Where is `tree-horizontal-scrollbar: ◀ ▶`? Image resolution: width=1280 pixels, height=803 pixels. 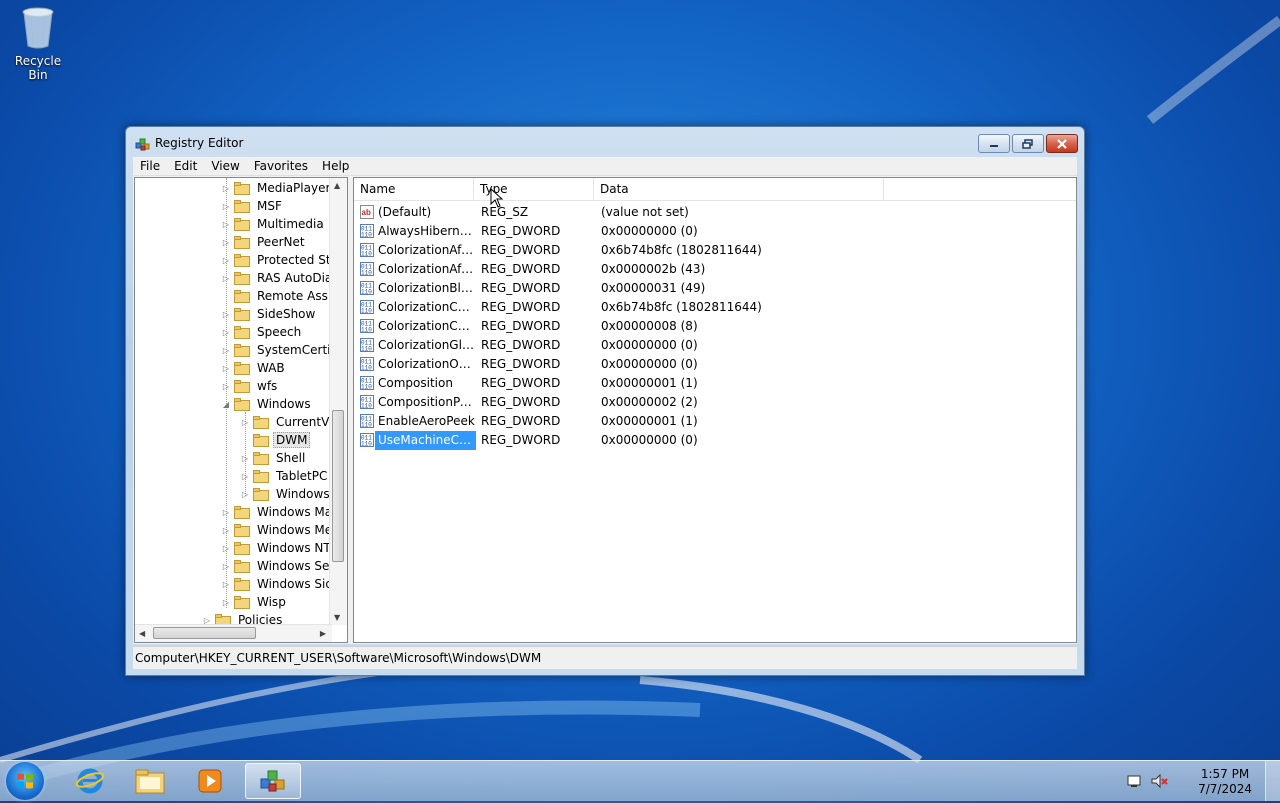 tree-horizontal-scrollbar: ◀ ▶ is located at coordinates (233, 633).